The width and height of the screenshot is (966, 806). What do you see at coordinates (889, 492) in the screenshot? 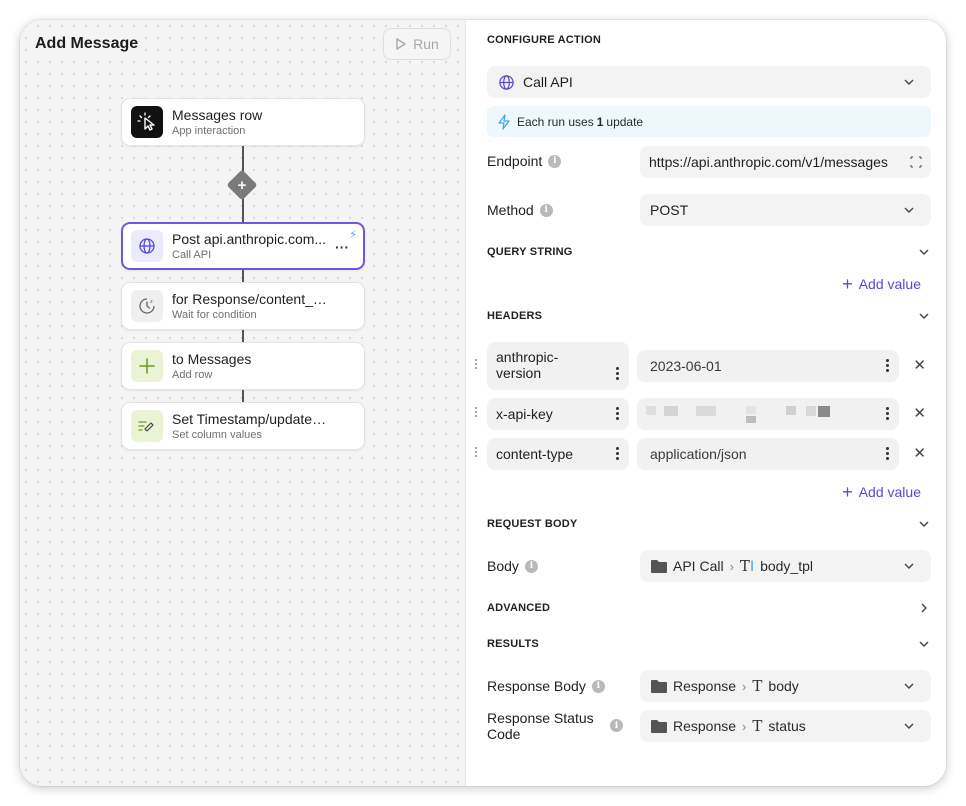
I see `add-value-label: Add value` at bounding box center [889, 492].